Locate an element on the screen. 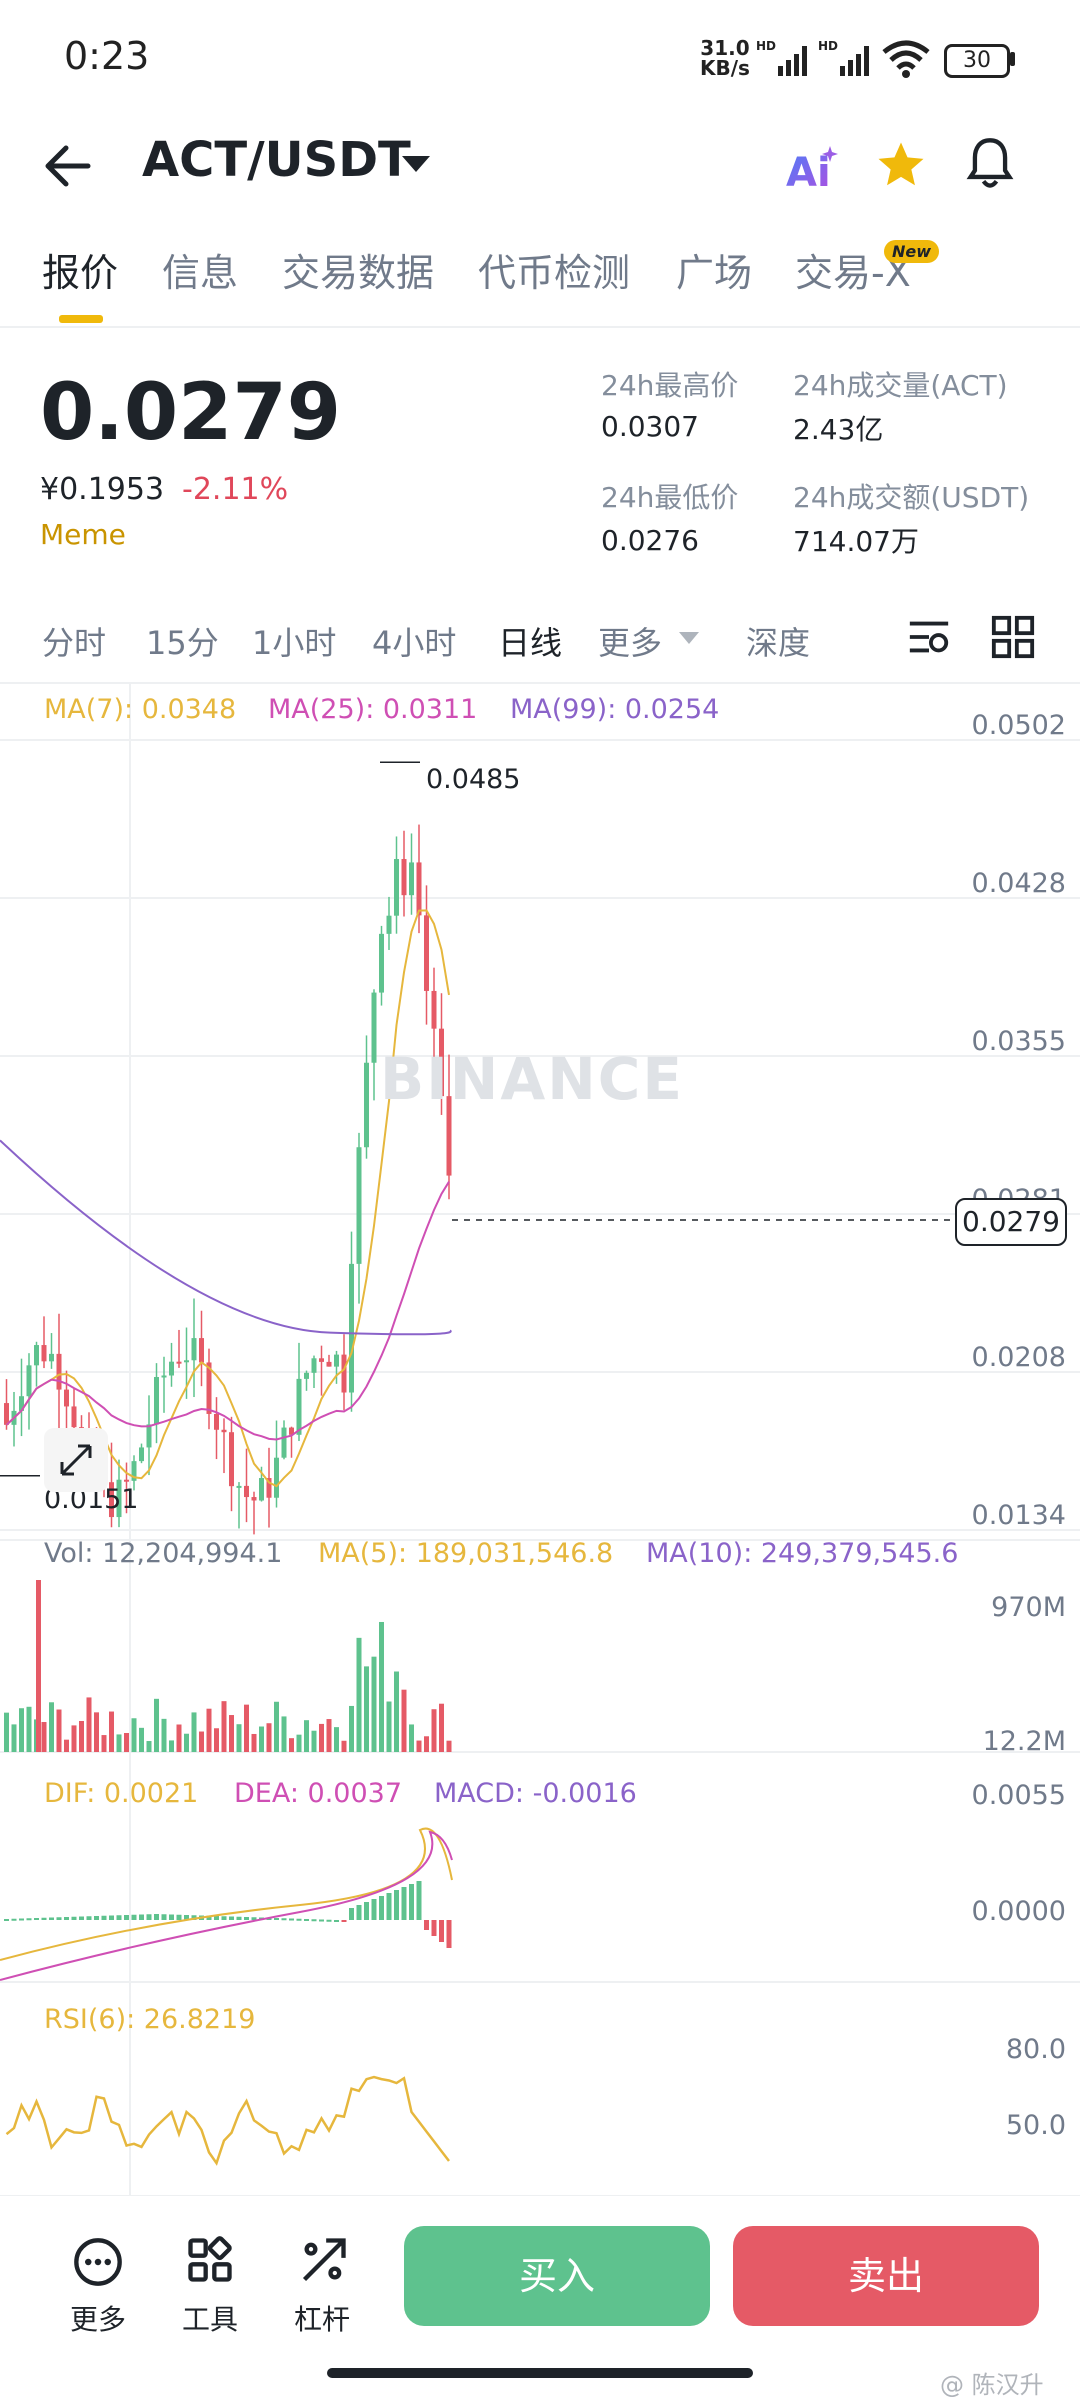  tools-label: 工具 is located at coordinates (210, 2318).